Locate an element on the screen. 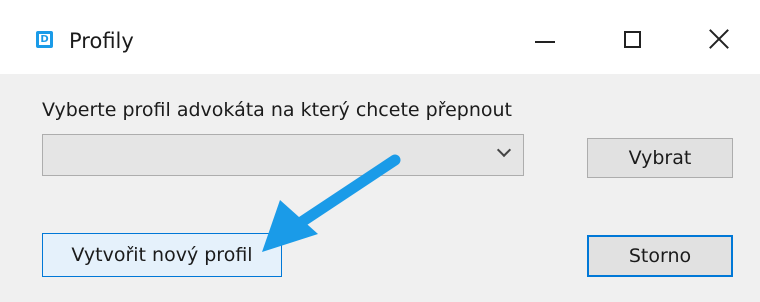  maximize-icon is located at coordinates (632, 39).